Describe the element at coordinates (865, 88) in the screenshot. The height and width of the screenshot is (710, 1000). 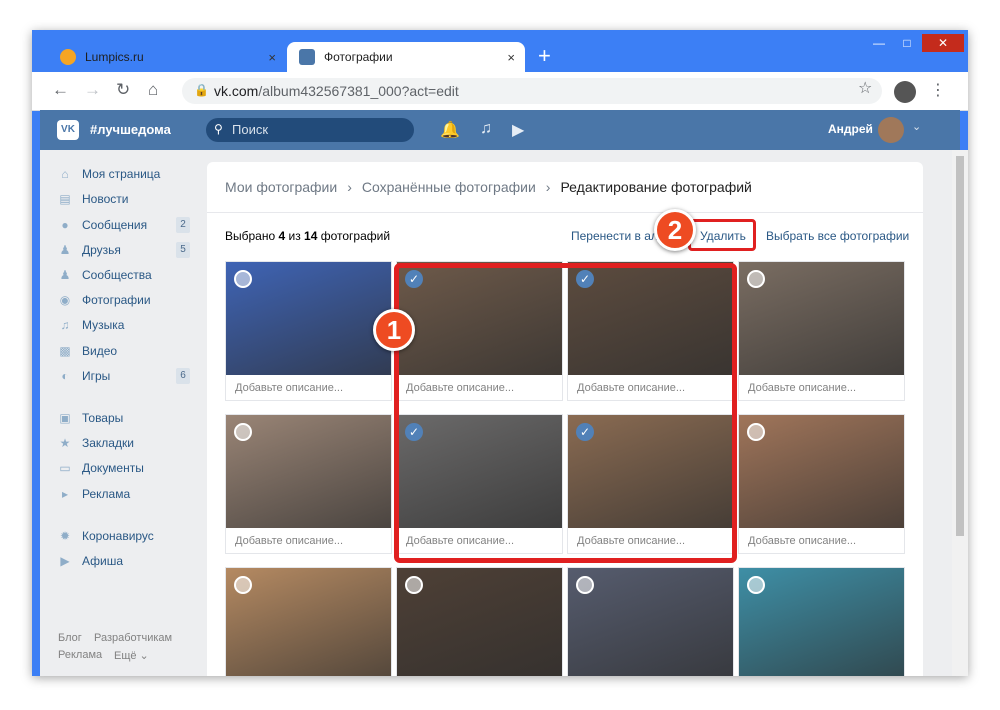
I see `bookmark-star-icon: ☆` at that location.